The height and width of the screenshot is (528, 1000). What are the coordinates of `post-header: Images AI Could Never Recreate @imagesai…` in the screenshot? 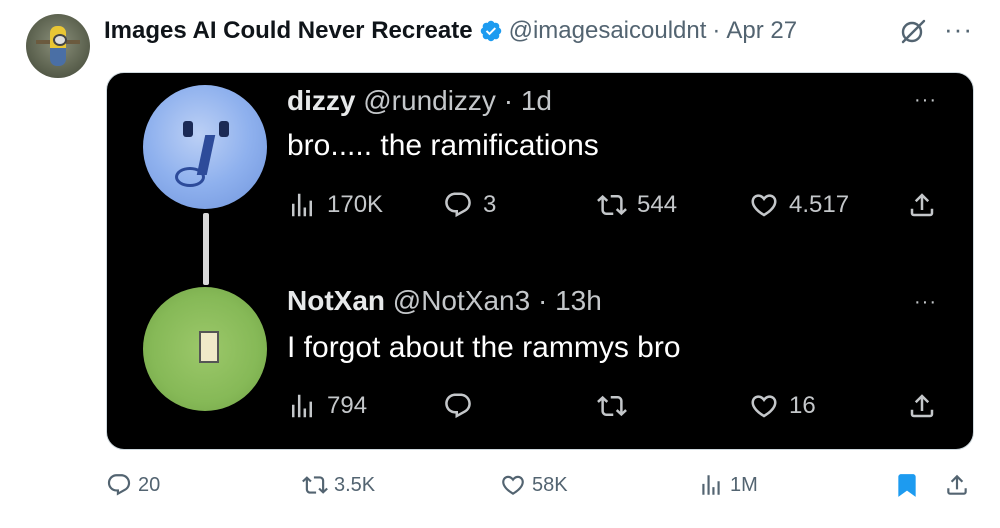 It's located at (450, 31).